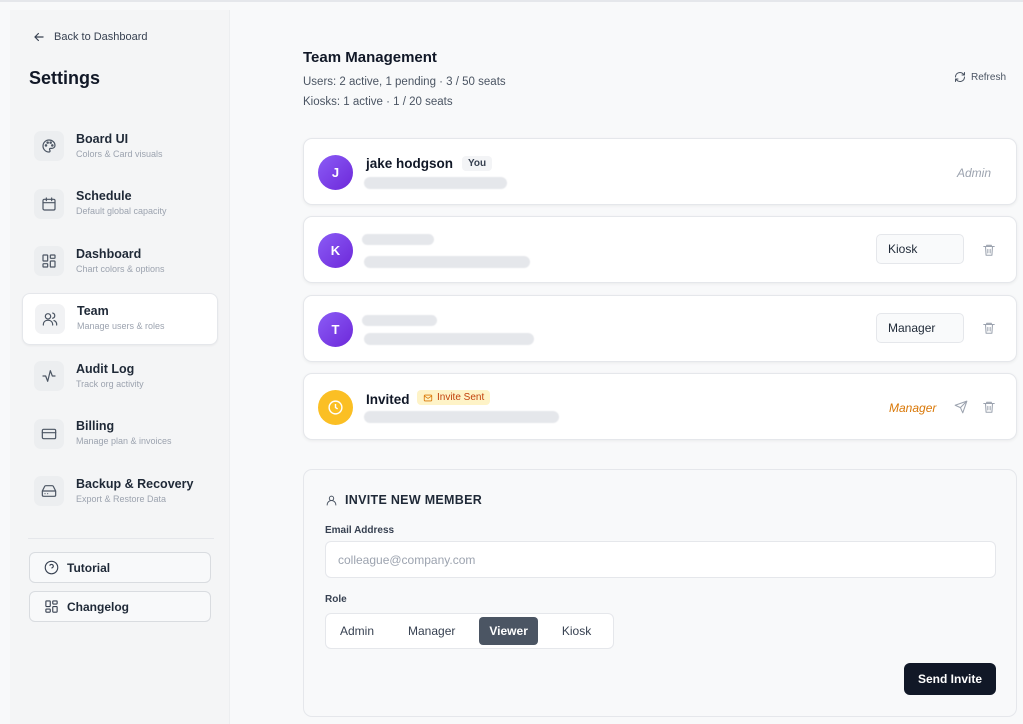 This screenshot has height=724, width=1023. What do you see at coordinates (414, 500) in the screenshot?
I see `invite-header-label: INVITE NEW MEMBER` at bounding box center [414, 500].